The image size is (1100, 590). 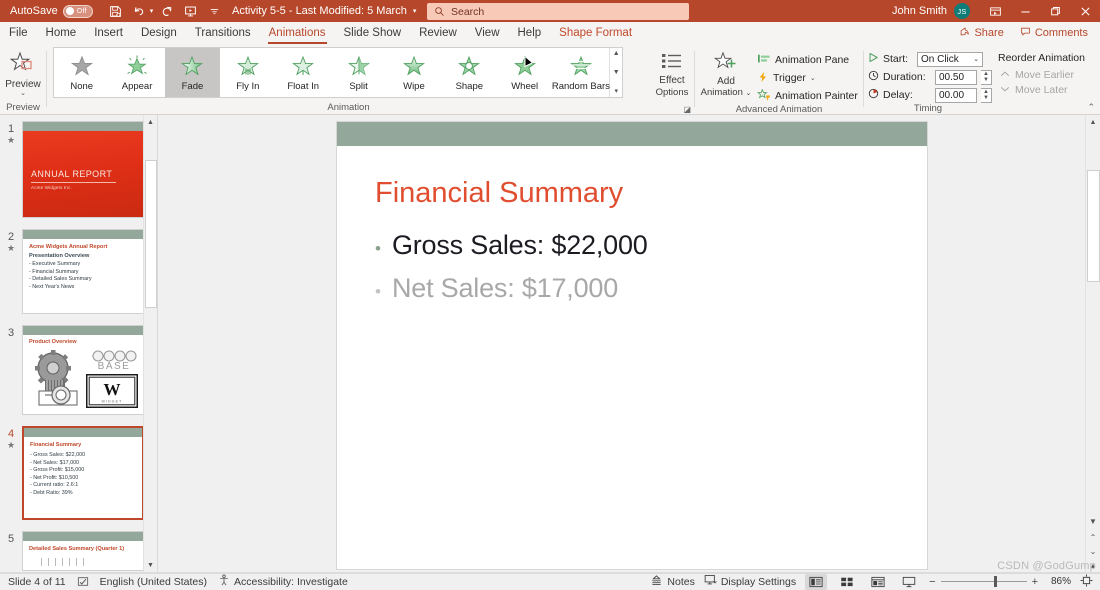 I want to click on save-icon, so click(x=115, y=11).